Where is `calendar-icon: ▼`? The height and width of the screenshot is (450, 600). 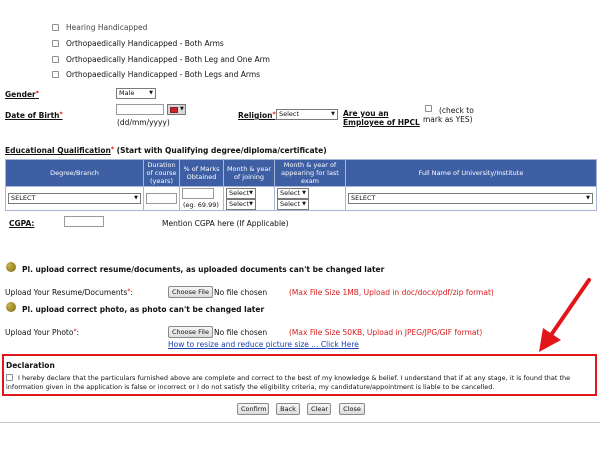
calendar-icon: ▼ is located at coordinates (176, 109).